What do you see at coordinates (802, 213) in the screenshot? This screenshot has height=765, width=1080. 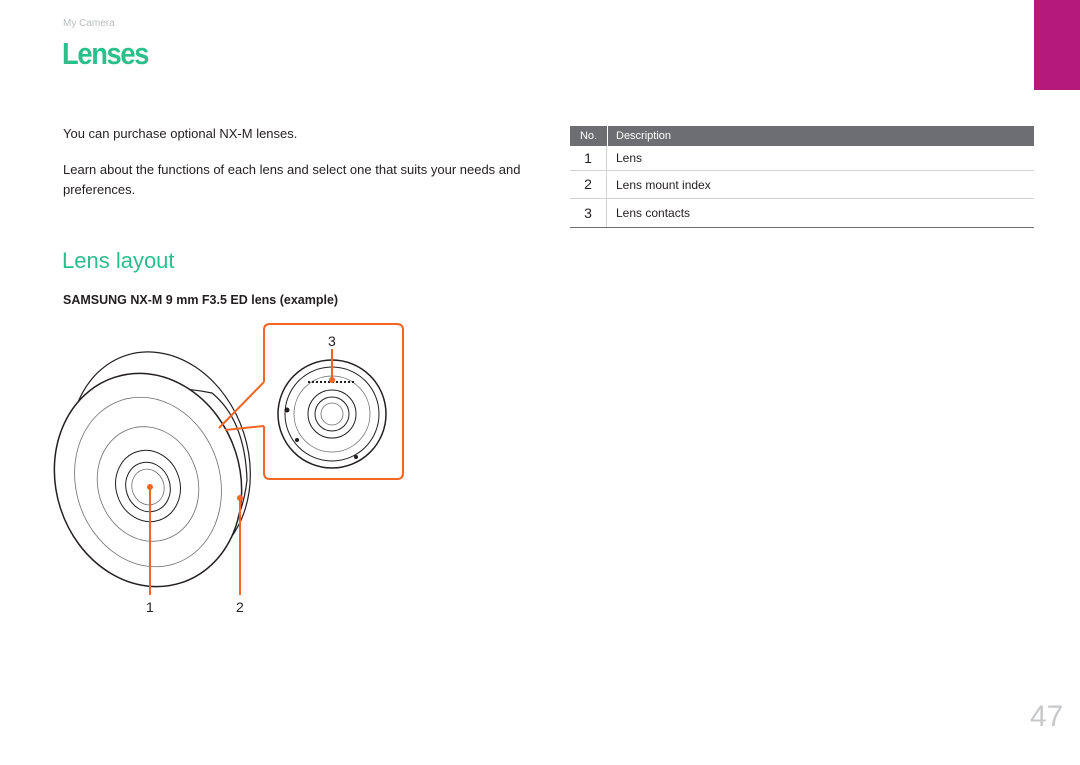 I see `table-row: 3 Lens contacts` at bounding box center [802, 213].